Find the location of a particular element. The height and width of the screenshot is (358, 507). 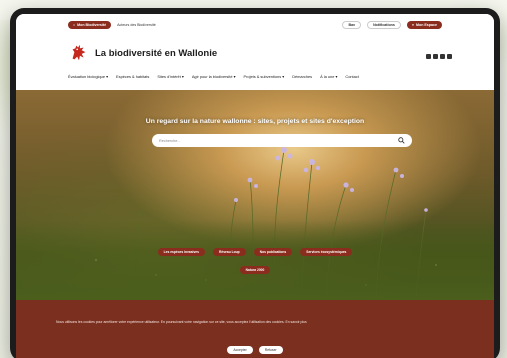

nav-item-procedures: Démarches is located at coordinates (302, 76).